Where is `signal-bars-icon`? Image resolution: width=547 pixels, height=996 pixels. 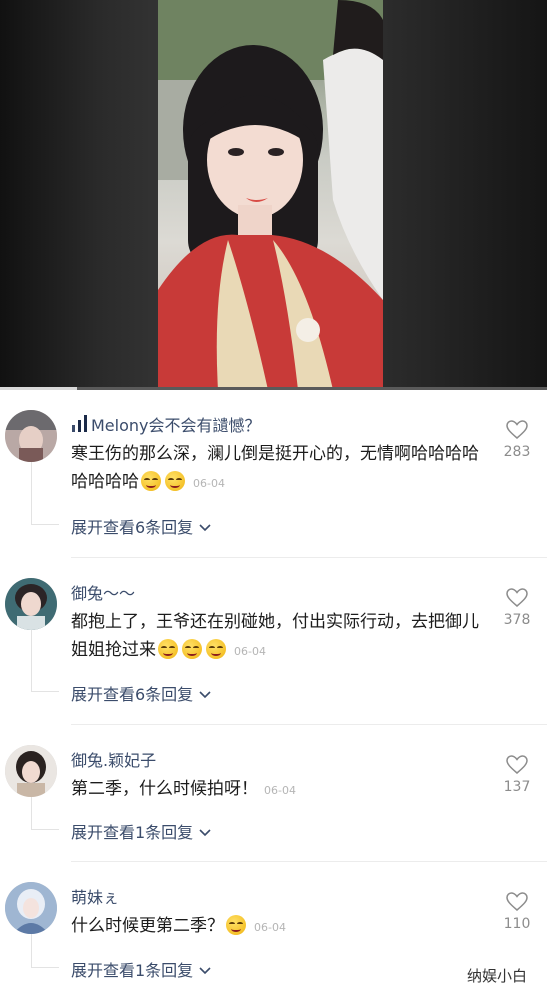 signal-bars-icon is located at coordinates (79, 423).